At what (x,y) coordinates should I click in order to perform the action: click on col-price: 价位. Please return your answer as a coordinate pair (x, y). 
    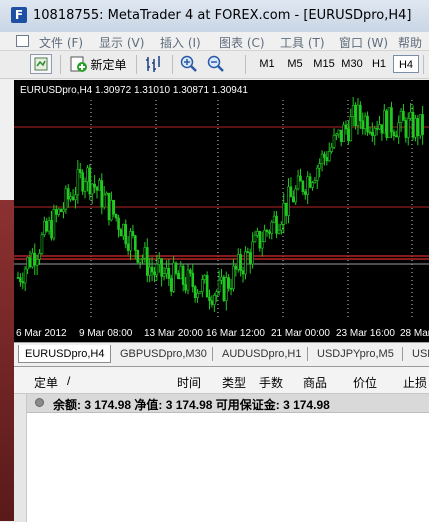
    Looking at the image, I should click on (365, 382).